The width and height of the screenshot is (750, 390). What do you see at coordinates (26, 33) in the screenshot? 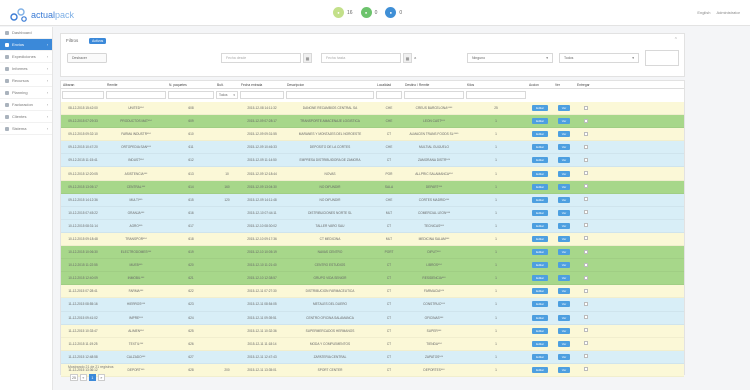
I see `sidebar-item-dashboard: Dashboard` at bounding box center [26, 33].